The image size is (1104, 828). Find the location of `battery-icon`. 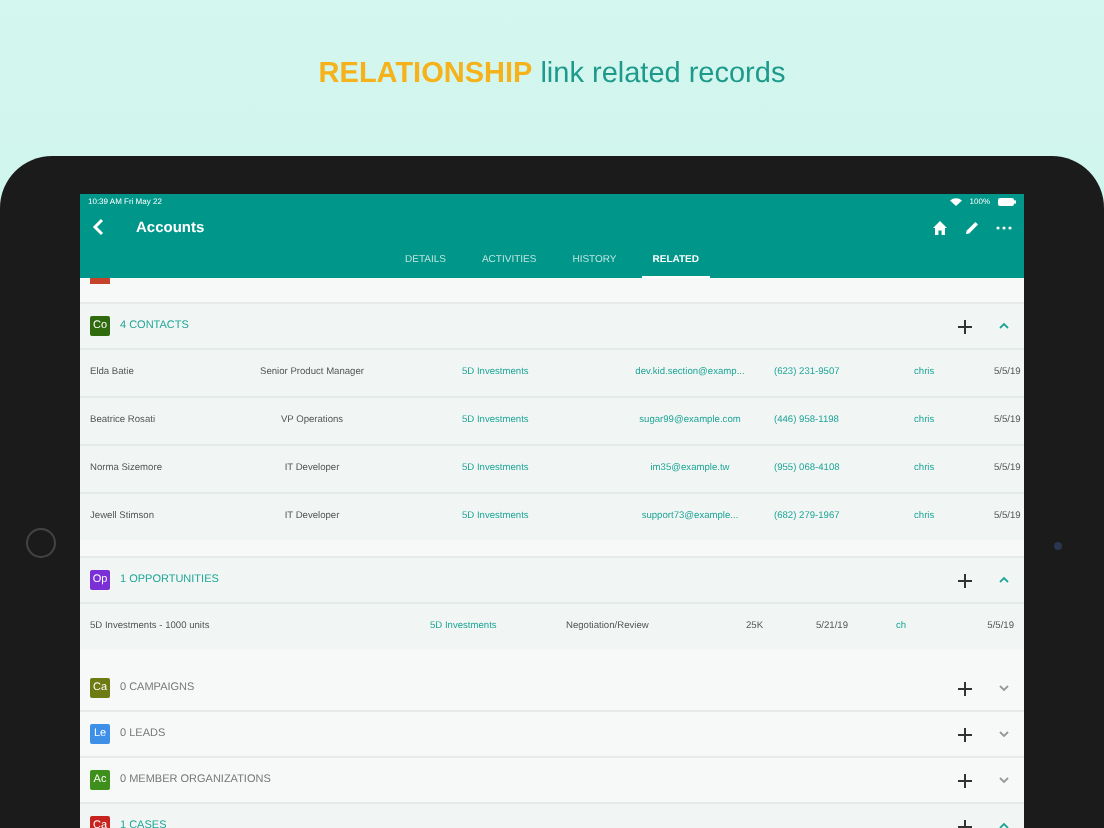

battery-icon is located at coordinates (1007, 202).